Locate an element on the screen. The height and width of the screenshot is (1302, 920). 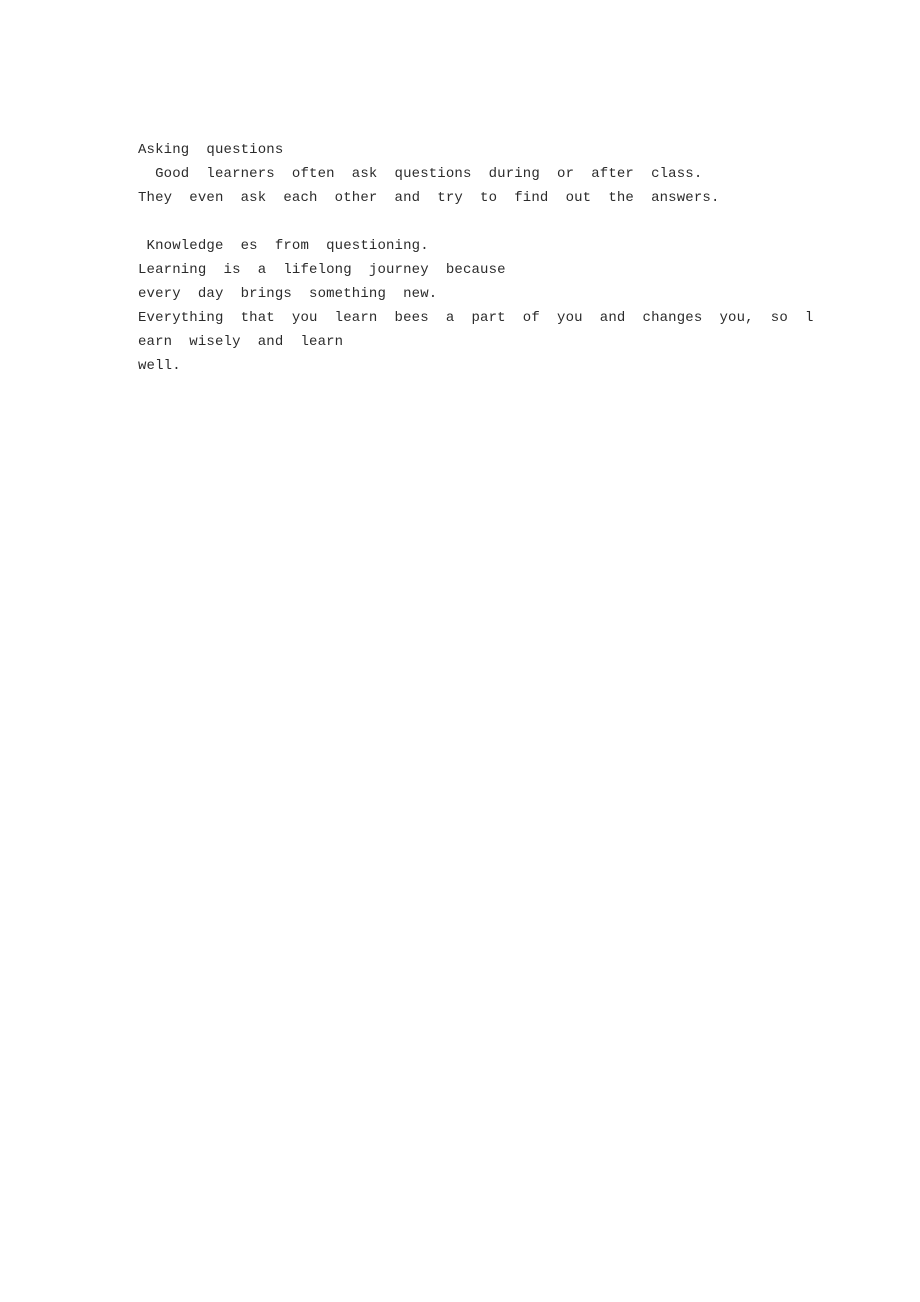
paragraph-knowledge-line-3: every day brings something new. is located at coordinates (288, 294).